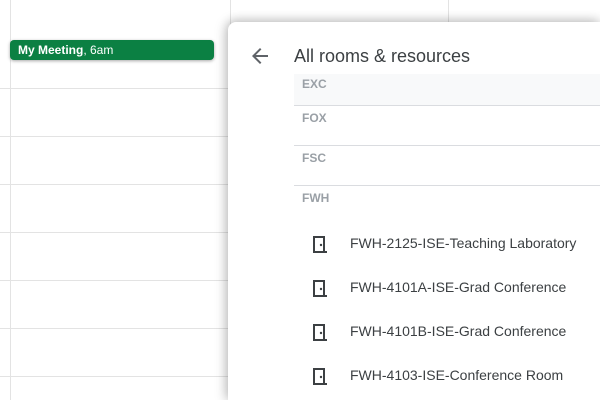 The width and height of the screenshot is (600, 400). I want to click on event-time: , 6am, so click(98, 50).